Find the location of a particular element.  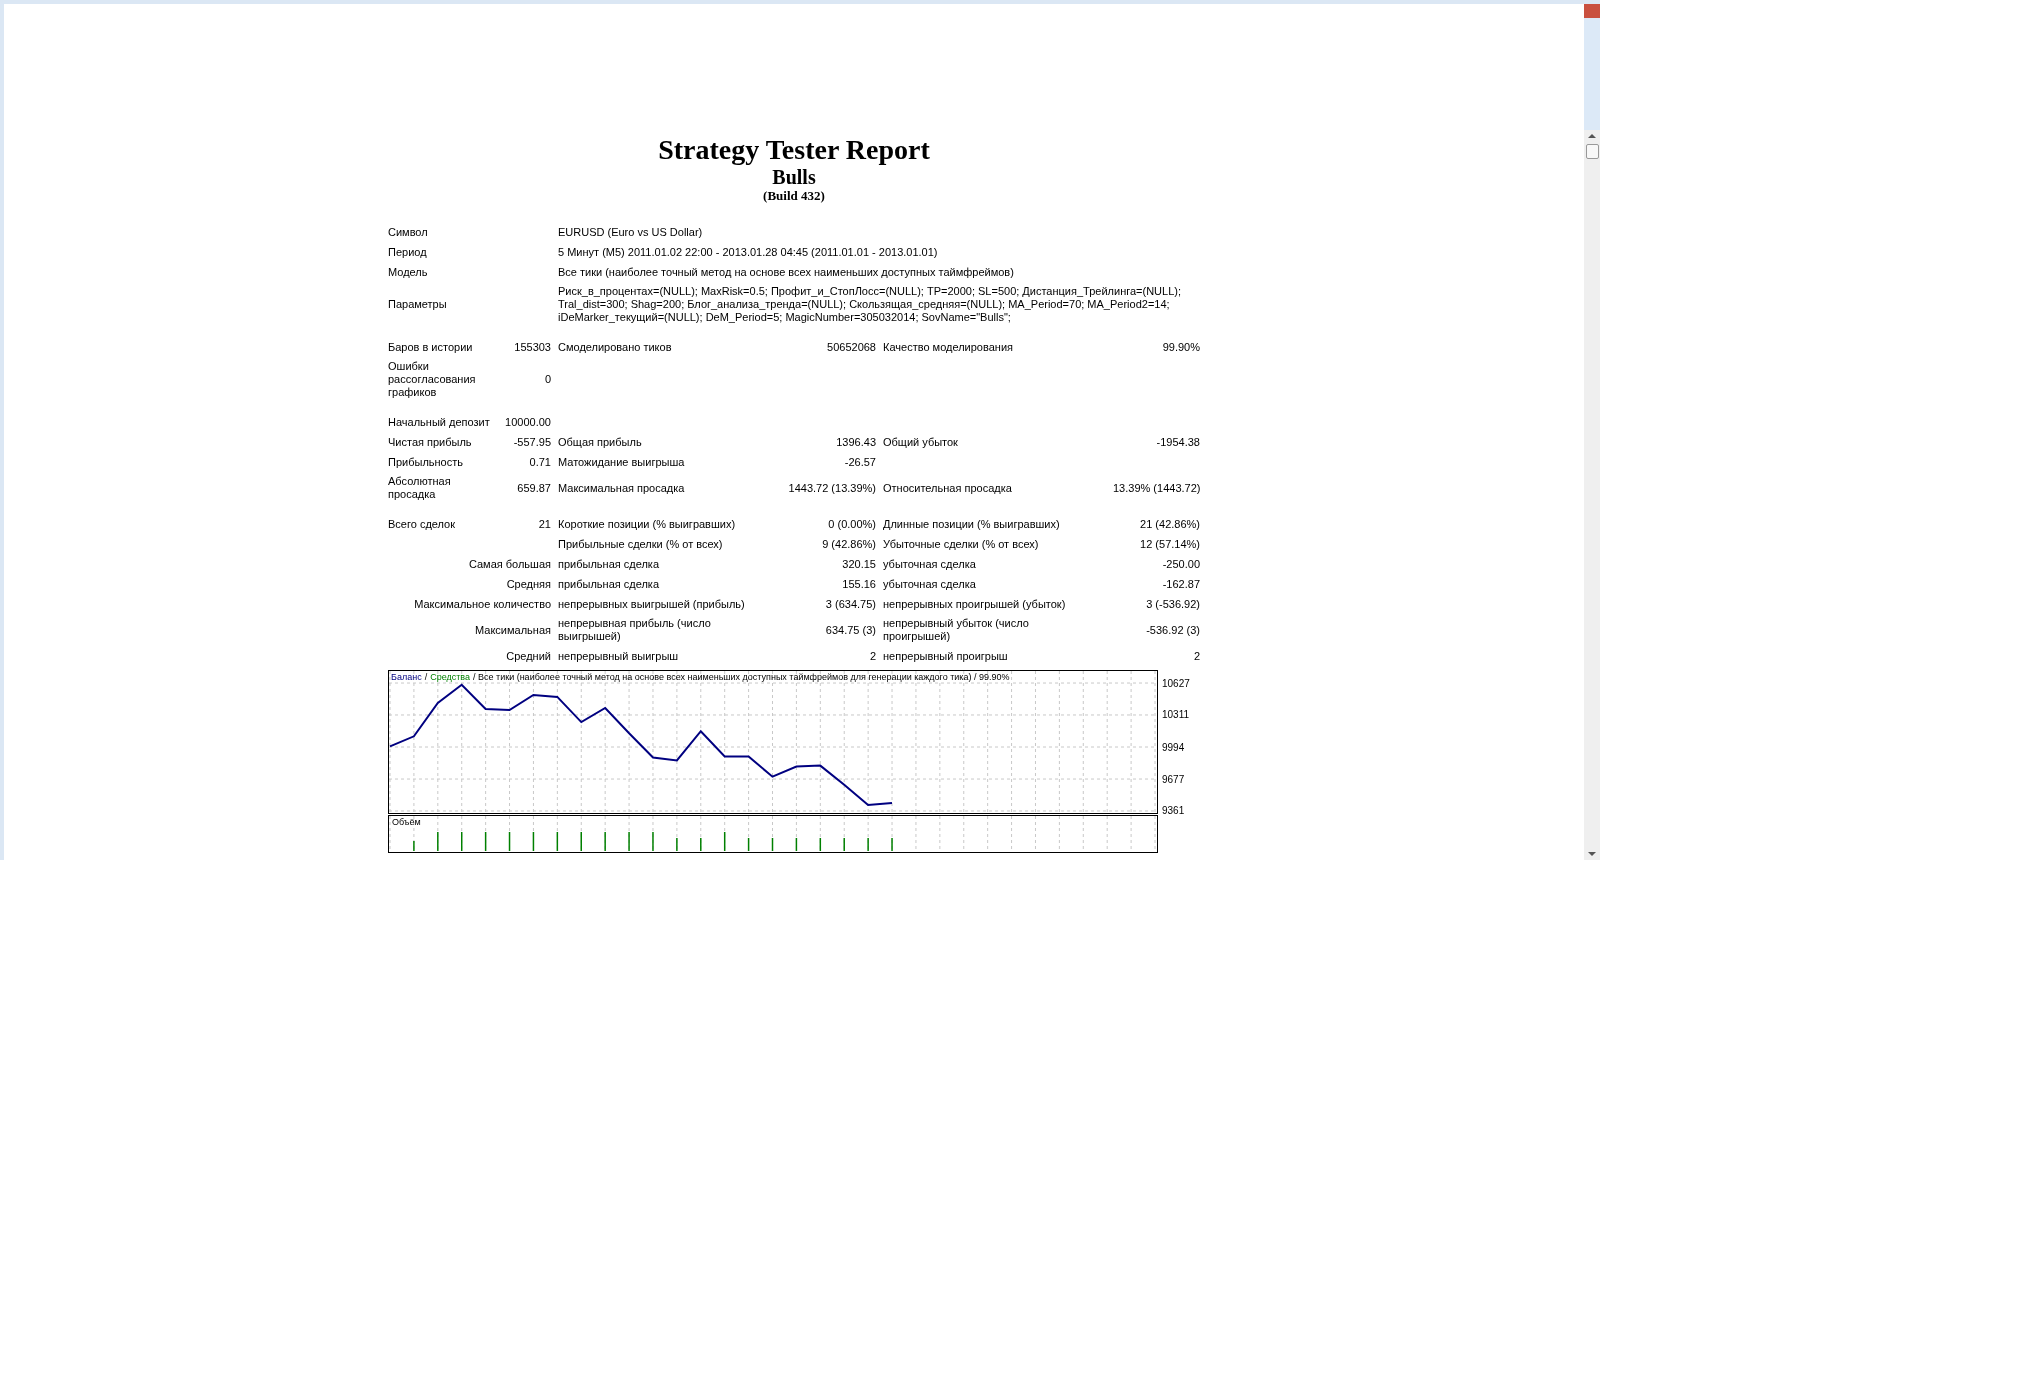

row-label: Символ is located at coordinates (408, 232).